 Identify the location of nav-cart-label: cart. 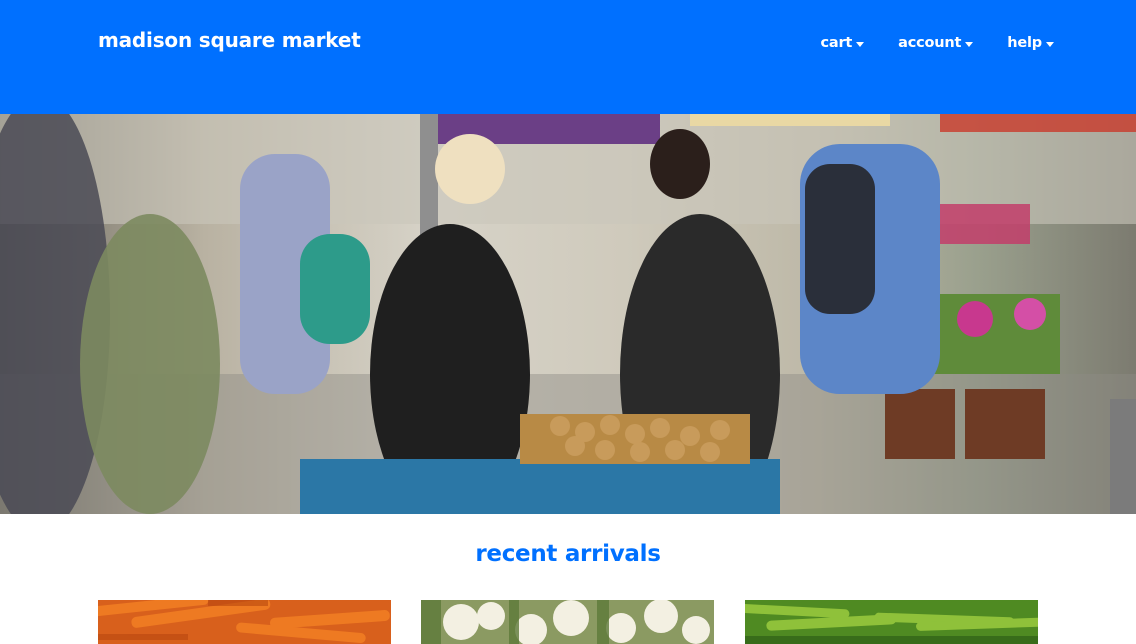
(836, 43).